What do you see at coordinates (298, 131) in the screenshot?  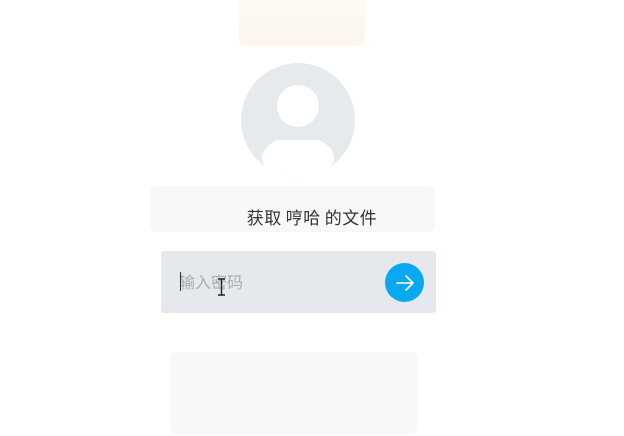 I see `user-avatar-icon` at bounding box center [298, 131].